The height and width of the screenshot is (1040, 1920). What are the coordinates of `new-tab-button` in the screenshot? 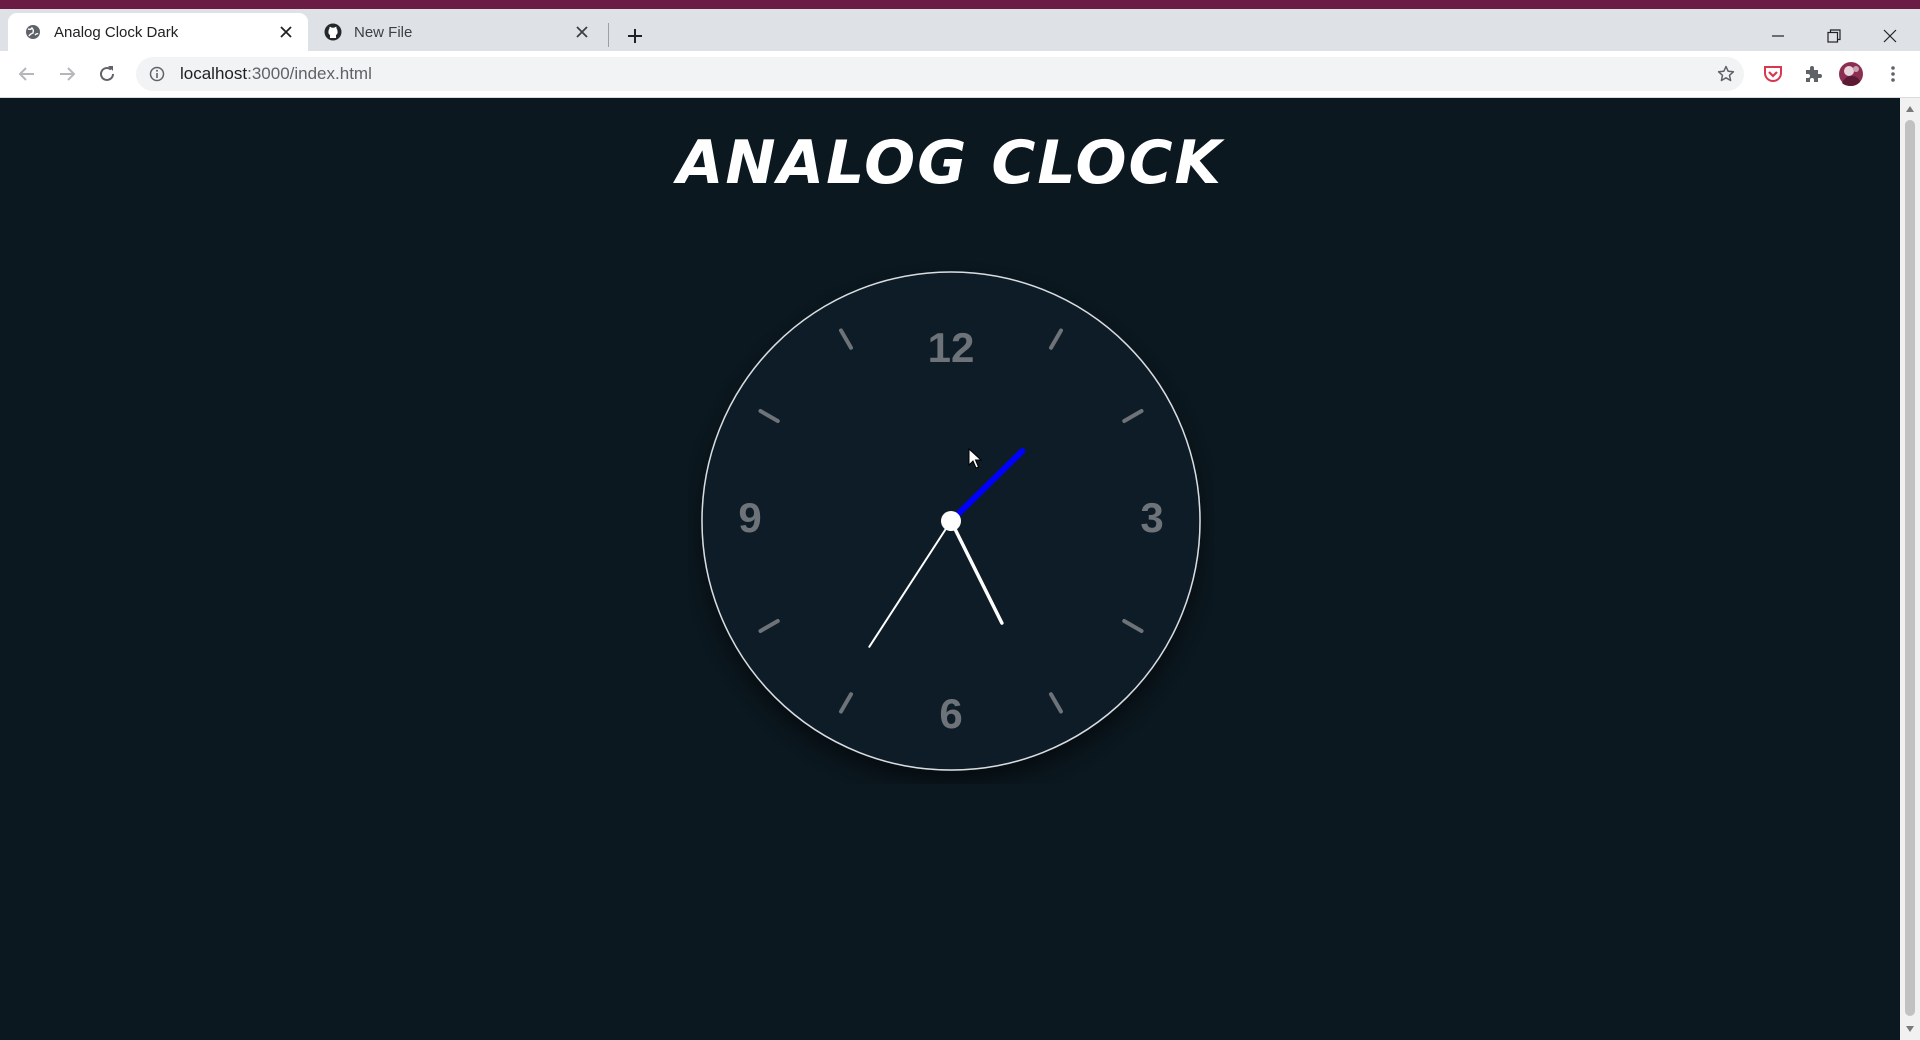 It's located at (635, 36).